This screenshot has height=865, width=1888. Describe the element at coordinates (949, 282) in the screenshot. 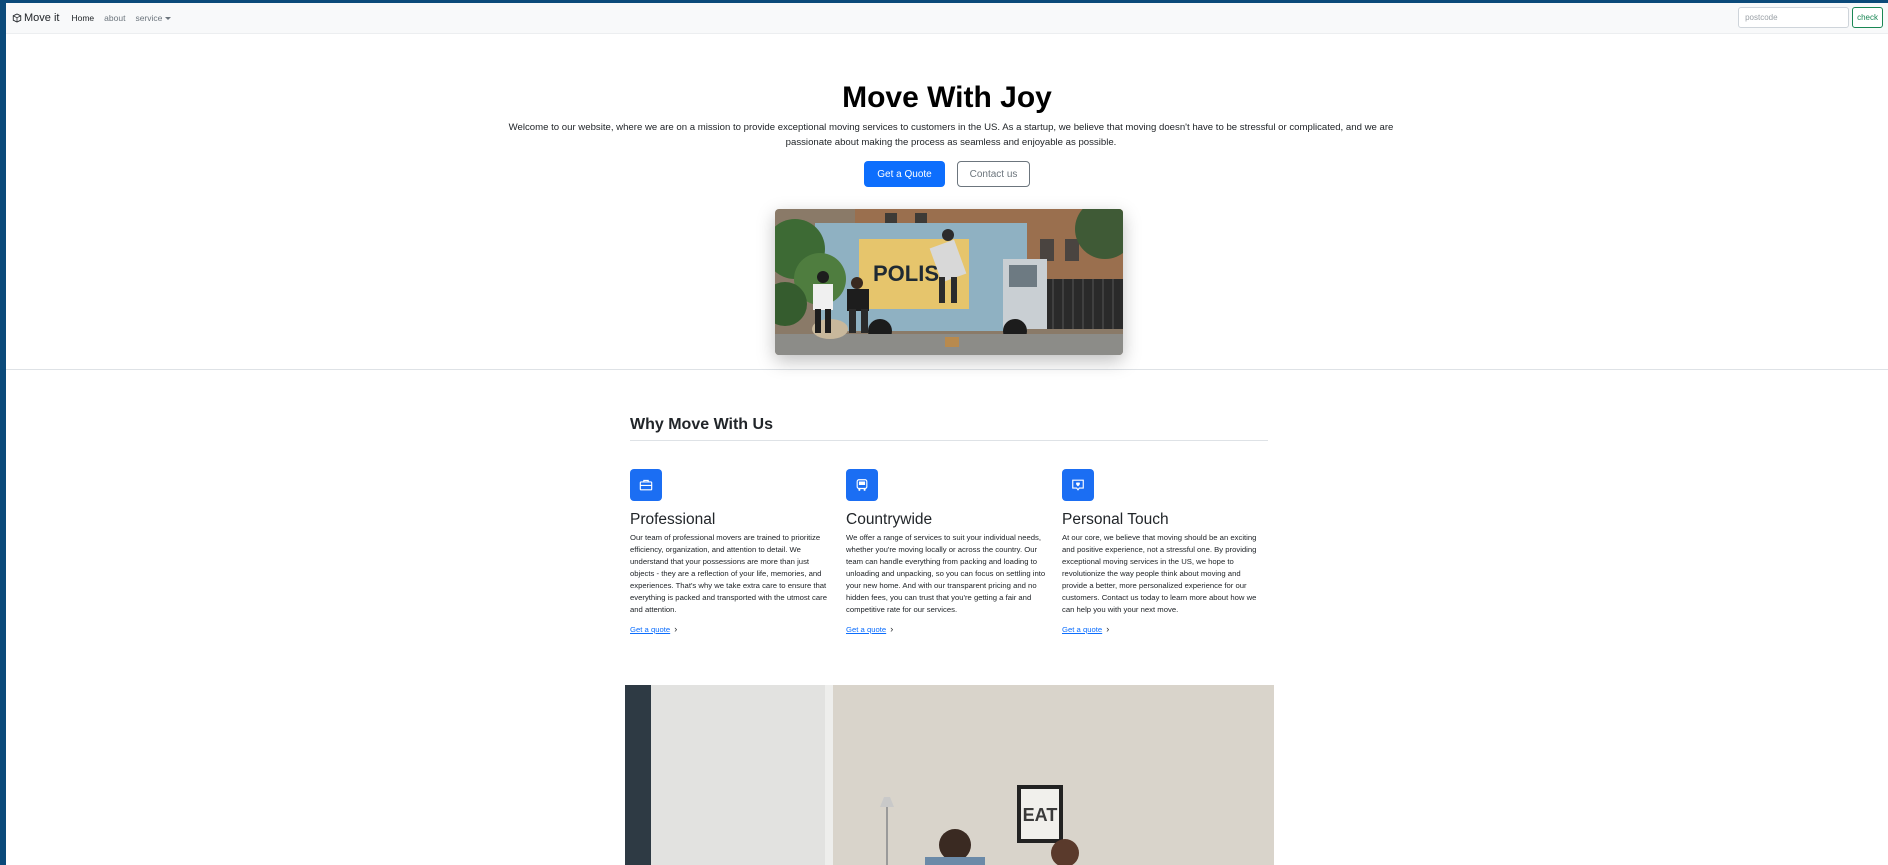

I see `hero-truck-image: POLIS` at that location.